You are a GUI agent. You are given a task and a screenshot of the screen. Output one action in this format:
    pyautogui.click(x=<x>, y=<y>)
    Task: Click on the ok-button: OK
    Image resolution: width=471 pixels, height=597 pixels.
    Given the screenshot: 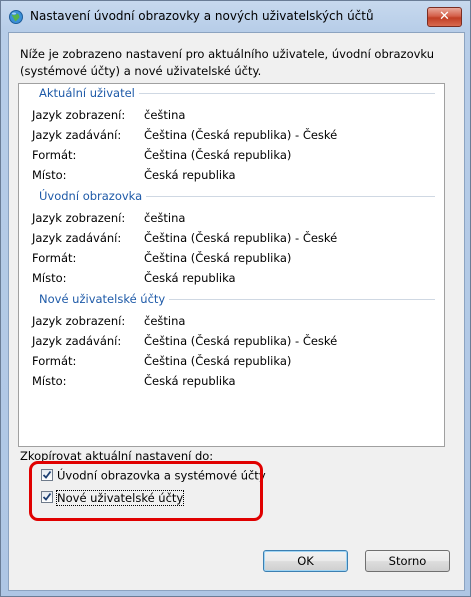 What is the action you would take?
    pyautogui.click(x=305, y=561)
    